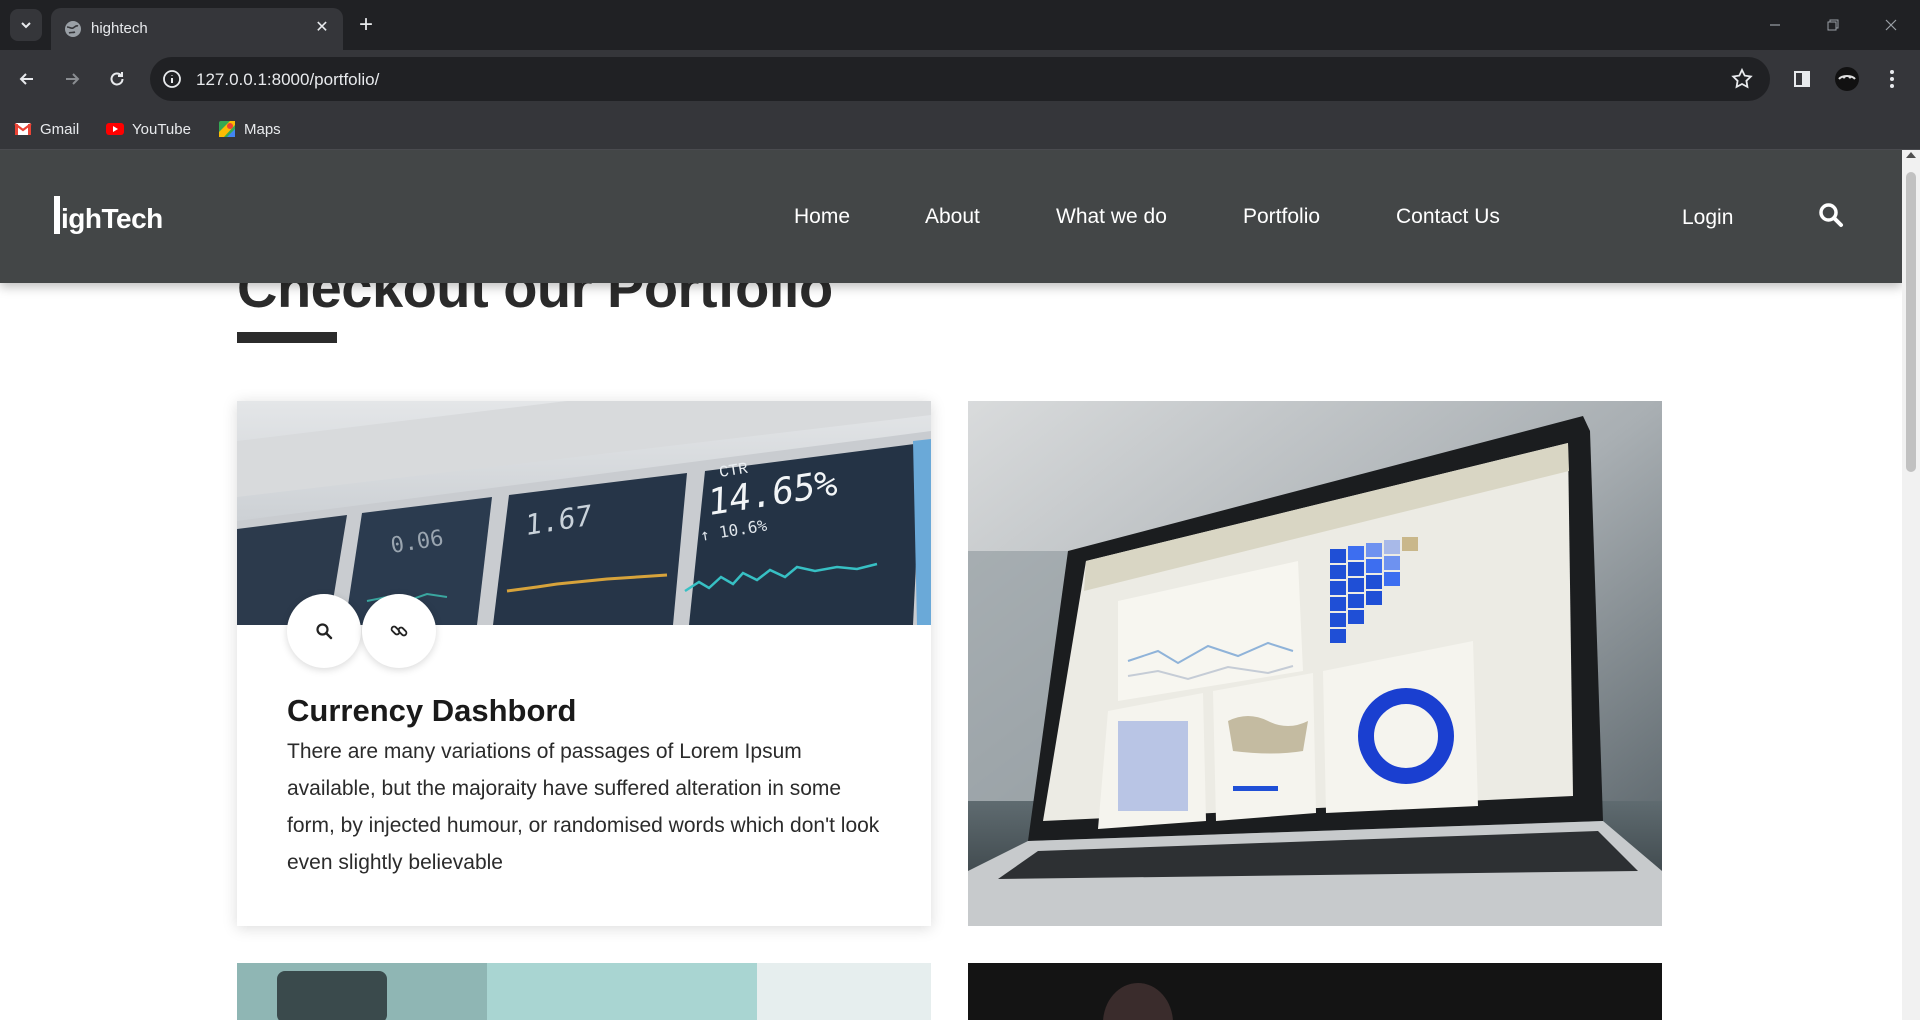 The height and width of the screenshot is (1020, 1920). Describe the element at coordinates (115, 129) in the screenshot. I see `youtube-icon` at that location.